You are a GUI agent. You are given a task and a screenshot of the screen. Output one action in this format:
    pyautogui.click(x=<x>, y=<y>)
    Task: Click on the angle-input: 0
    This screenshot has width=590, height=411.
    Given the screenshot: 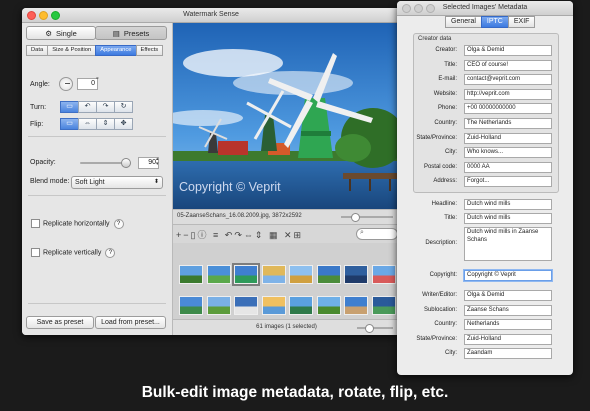 What is the action you would take?
    pyautogui.click(x=87, y=84)
    